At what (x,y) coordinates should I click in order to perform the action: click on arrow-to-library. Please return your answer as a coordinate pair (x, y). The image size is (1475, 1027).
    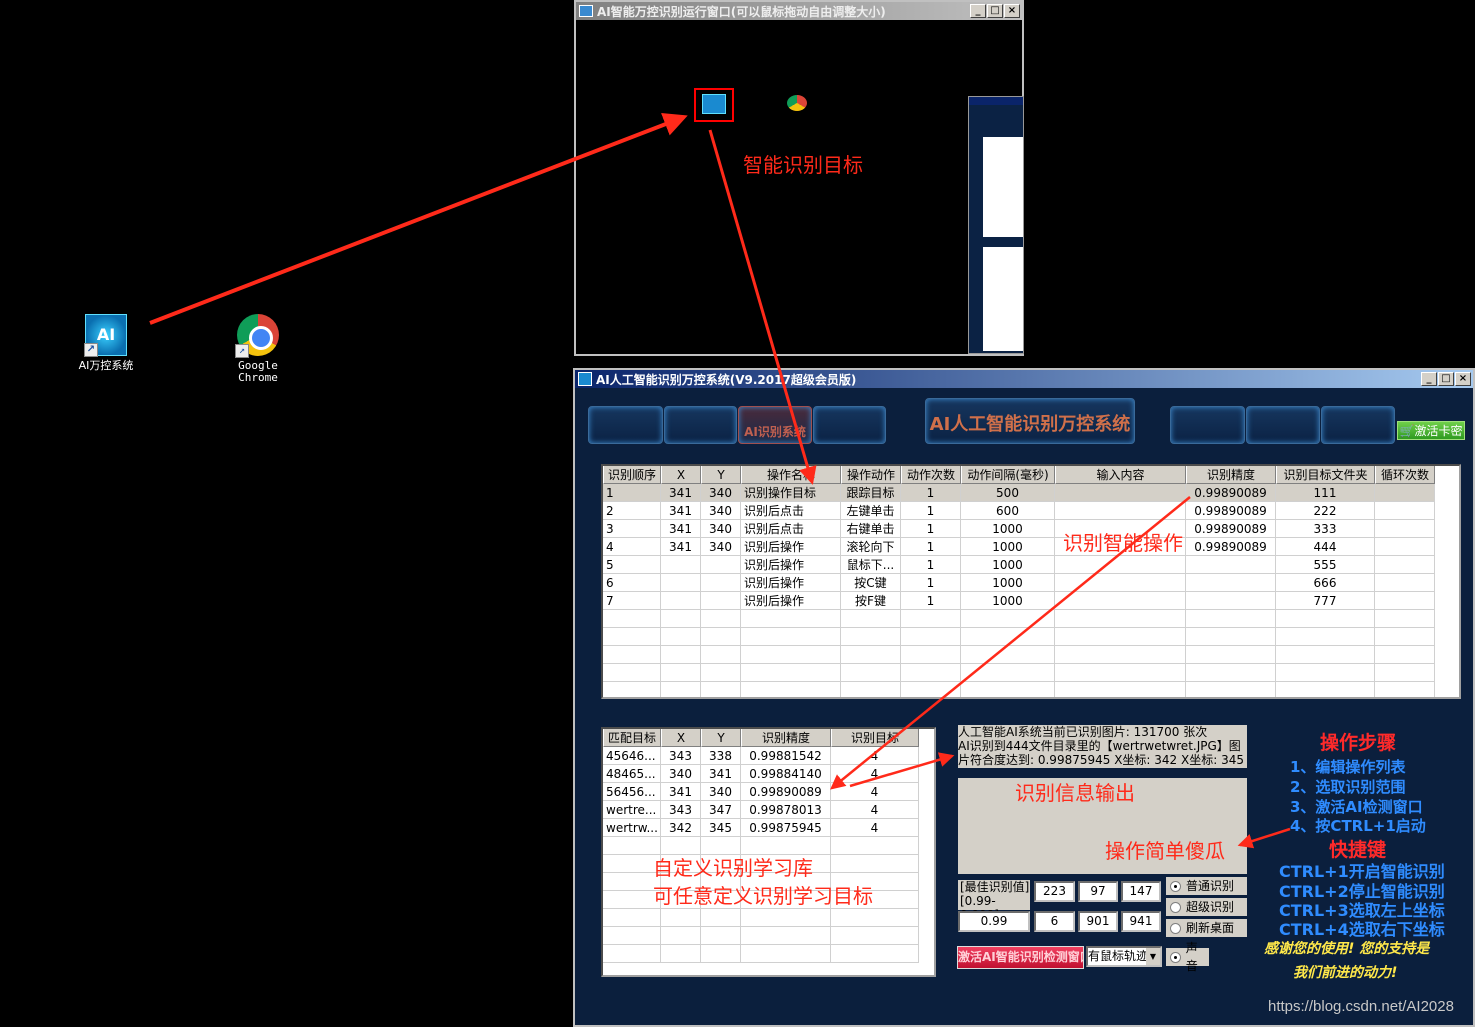
    Looking at the image, I should click on (1010, 643).